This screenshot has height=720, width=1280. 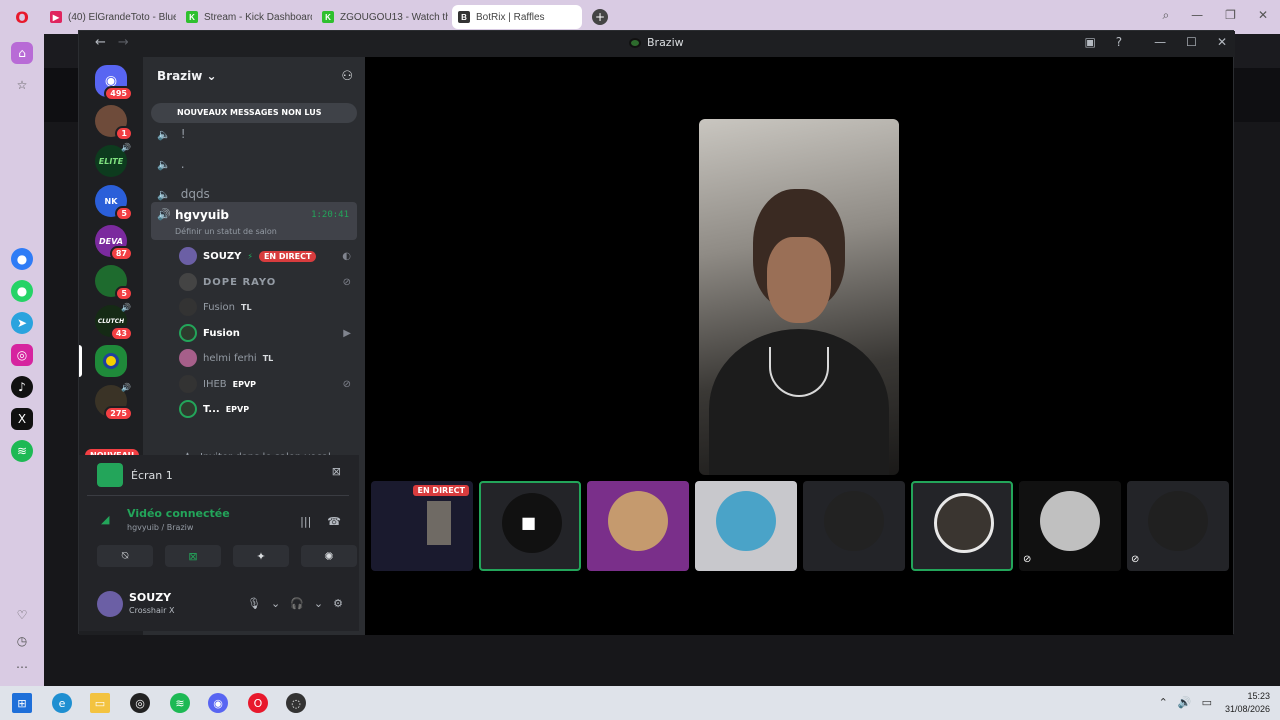 What do you see at coordinates (338, 603) in the screenshot?
I see `settings-gear-icon: ⚙` at bounding box center [338, 603].